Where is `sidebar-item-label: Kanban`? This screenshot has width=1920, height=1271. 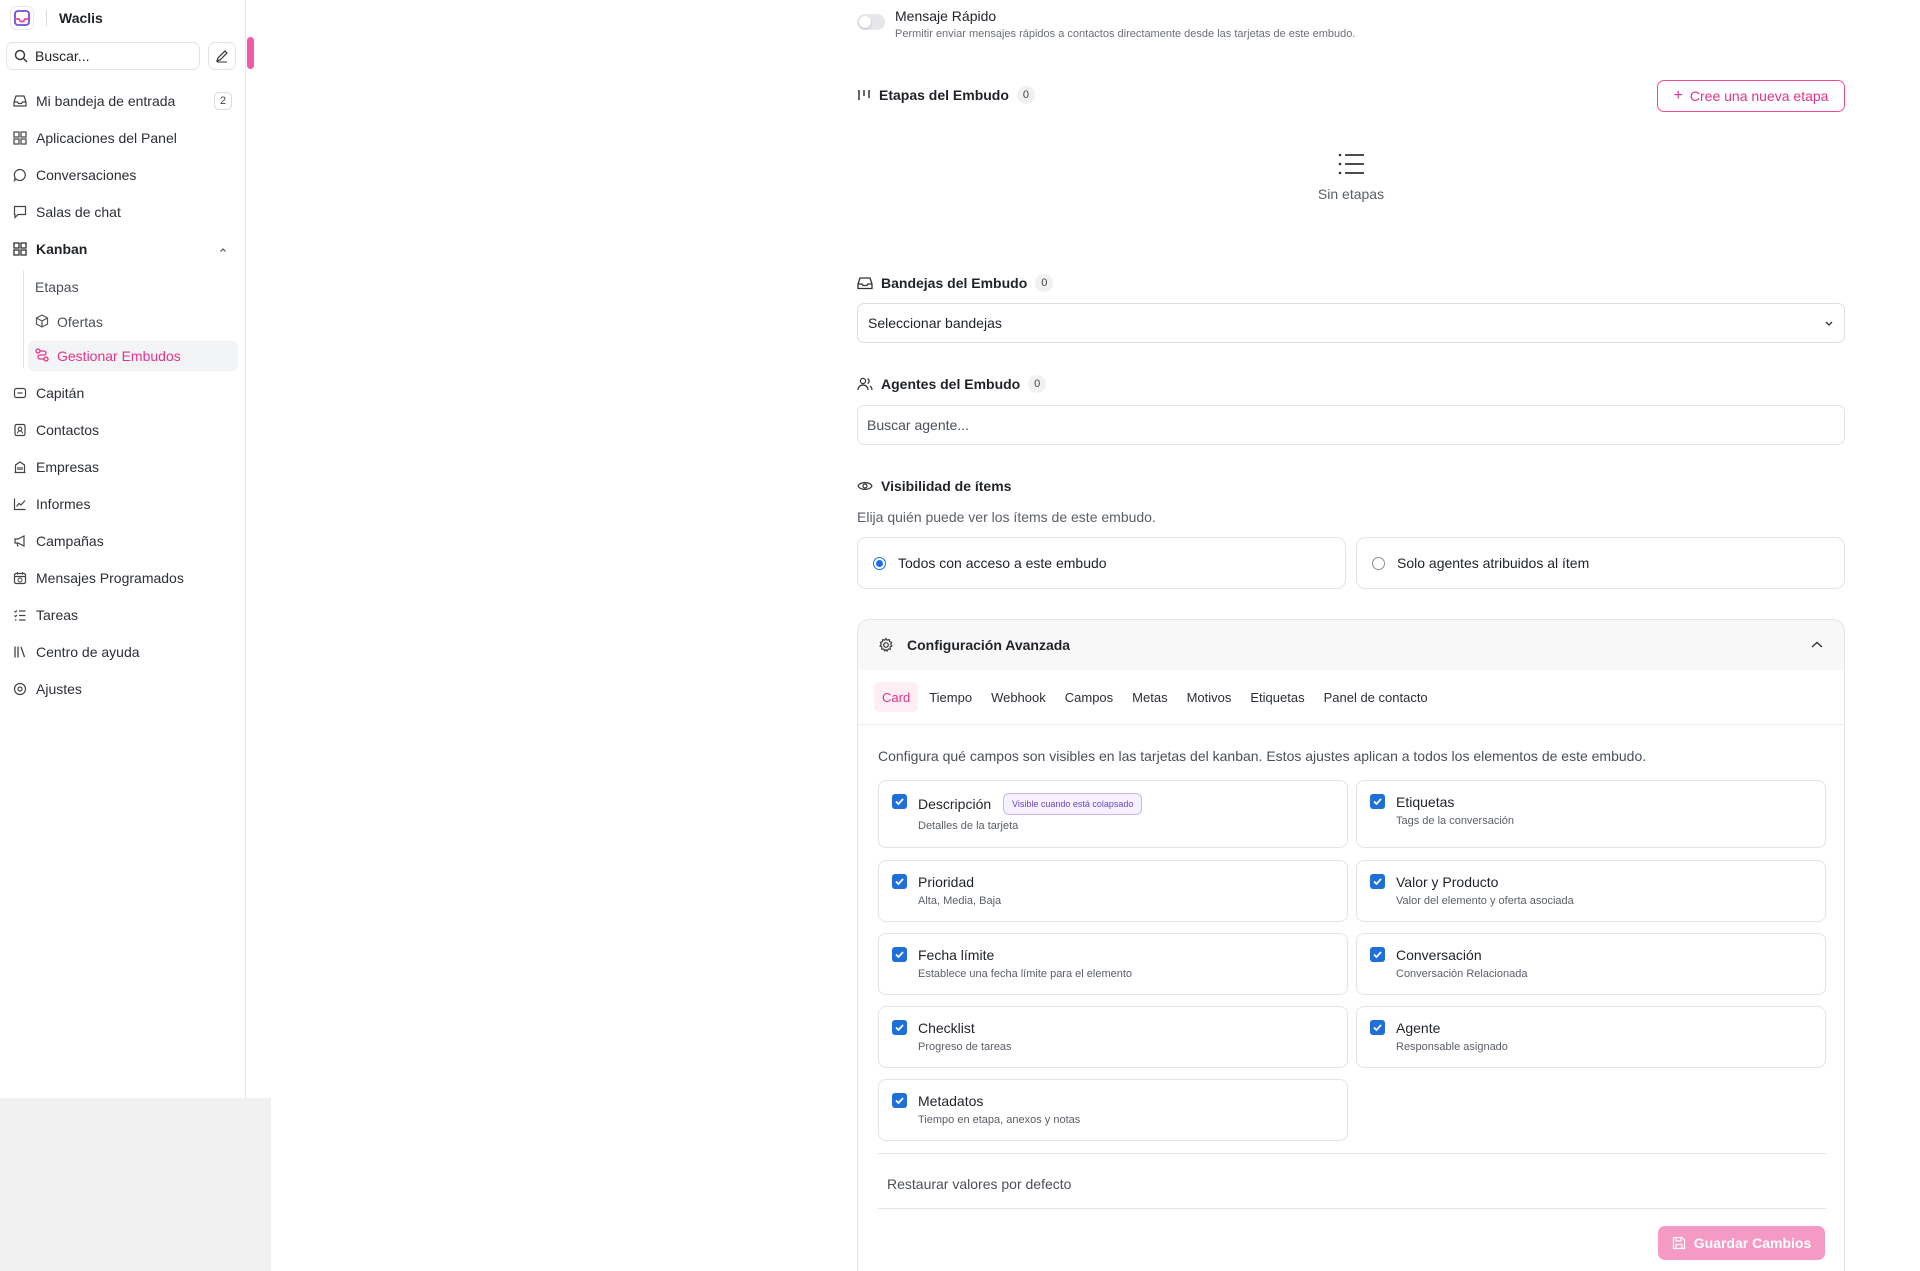 sidebar-item-label: Kanban is located at coordinates (62, 249).